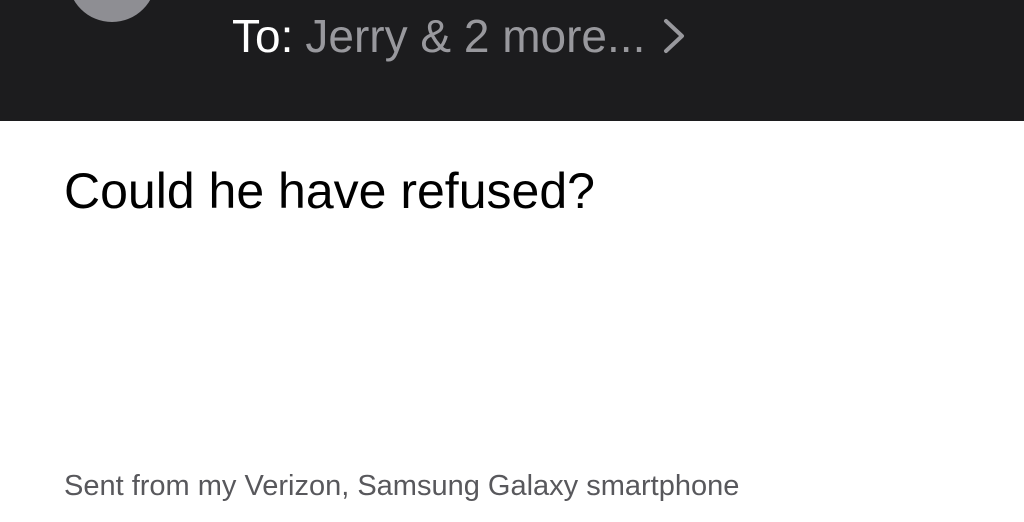 This screenshot has height=522, width=1024. What do you see at coordinates (674, 36) in the screenshot?
I see `chevron-right-icon` at bounding box center [674, 36].